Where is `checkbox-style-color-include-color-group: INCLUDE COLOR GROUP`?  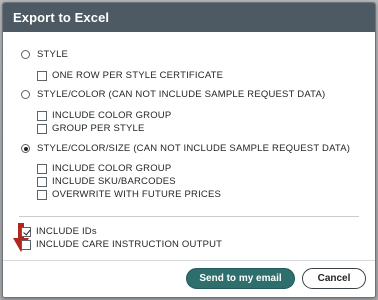 checkbox-style-color-include-color-group: INCLUDE COLOR GROUP is located at coordinates (104, 115).